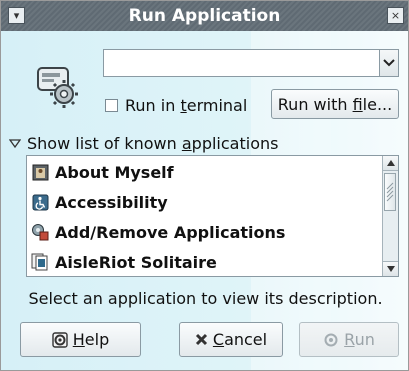 The width and height of the screenshot is (409, 371). Describe the element at coordinates (201, 339) in the screenshot. I see `cancel-icon` at that location.